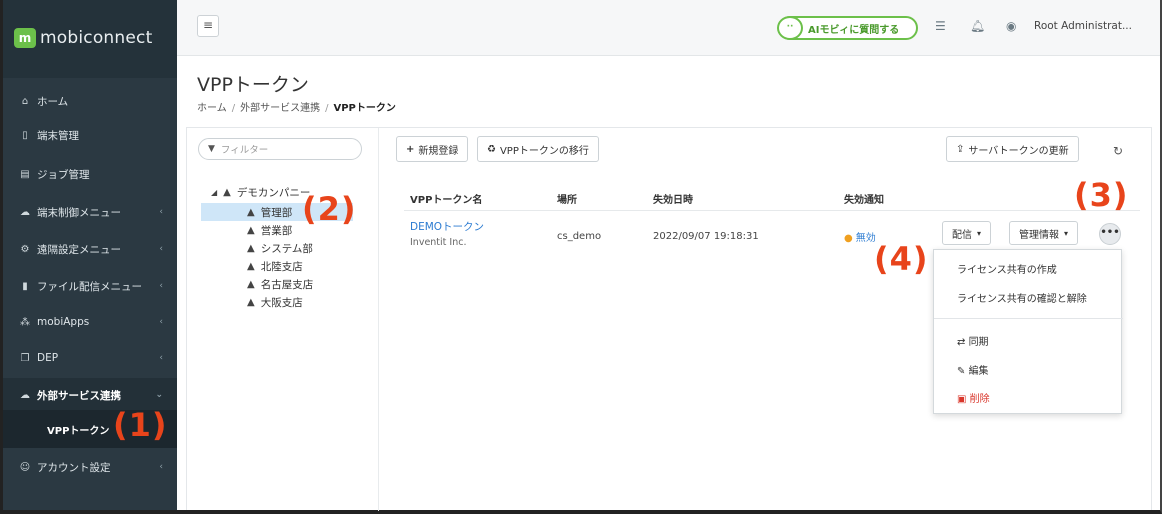 The image size is (1162, 514). What do you see at coordinates (96, 38) in the screenshot?
I see `app-name: mobiconnect` at bounding box center [96, 38].